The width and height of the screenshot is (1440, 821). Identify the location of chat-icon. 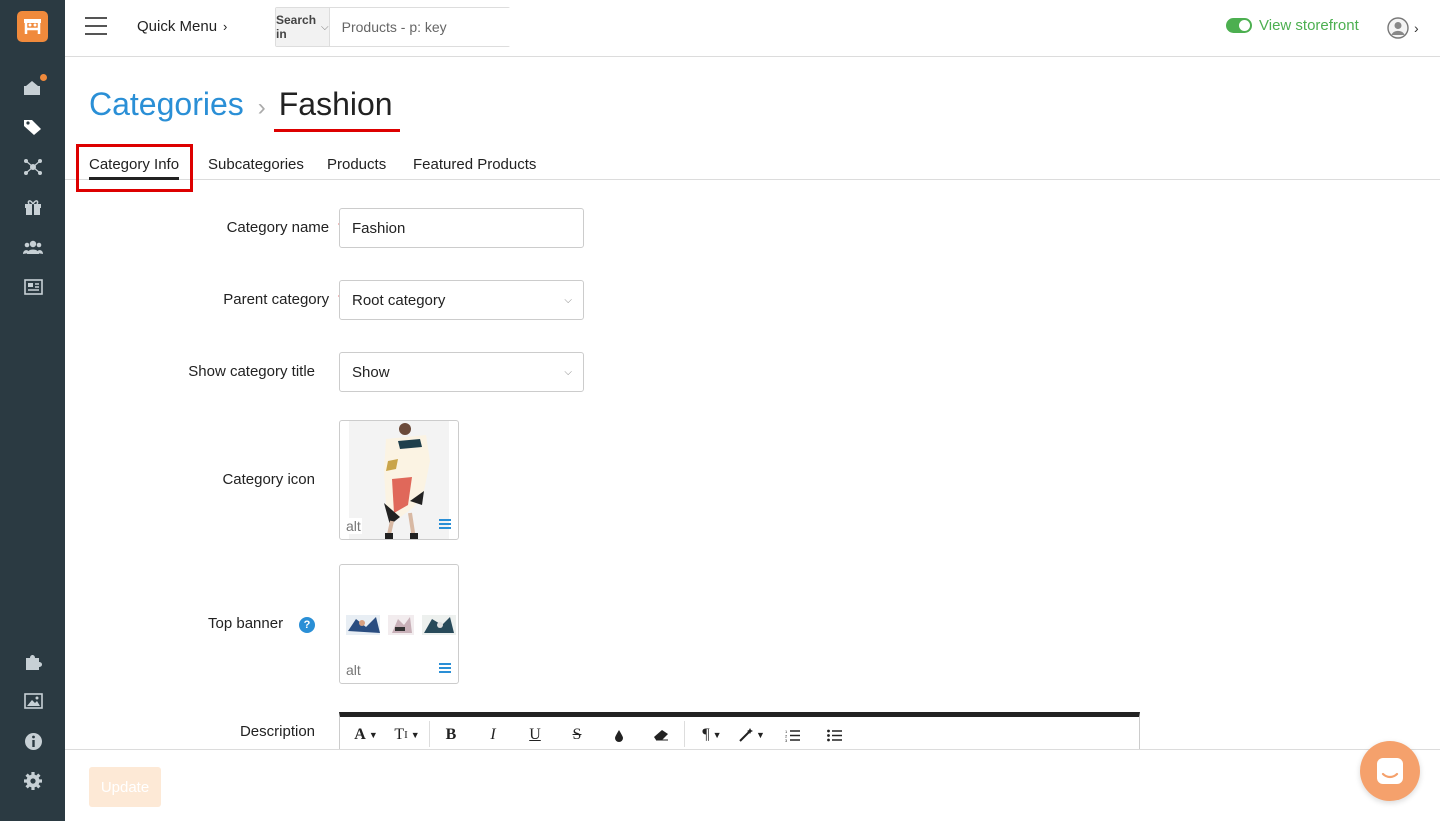
(1390, 771).